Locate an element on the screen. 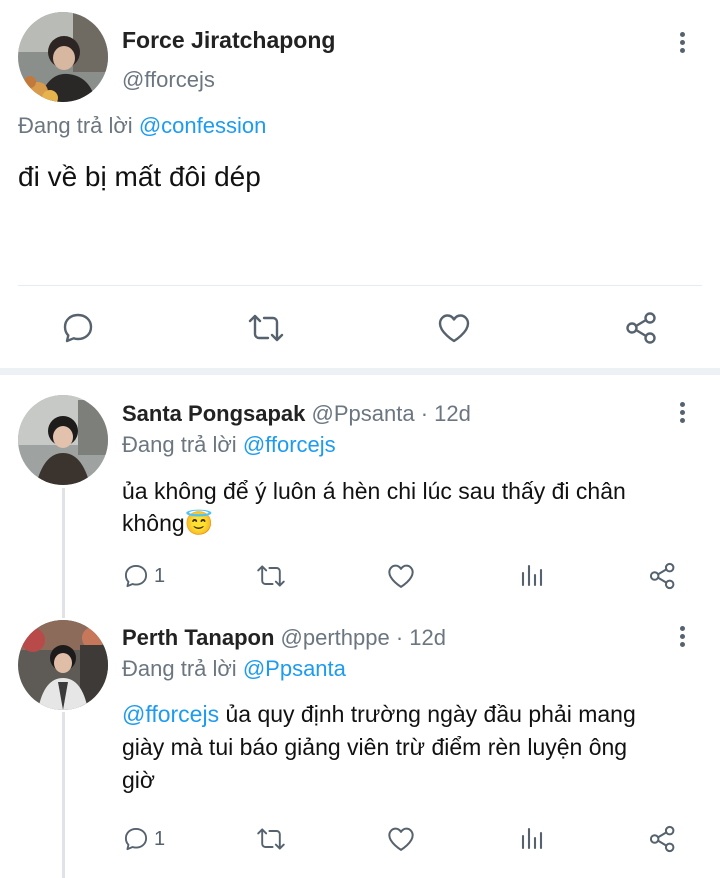 The image size is (720, 878). author-handle: @fforcejs is located at coordinates (168, 80).